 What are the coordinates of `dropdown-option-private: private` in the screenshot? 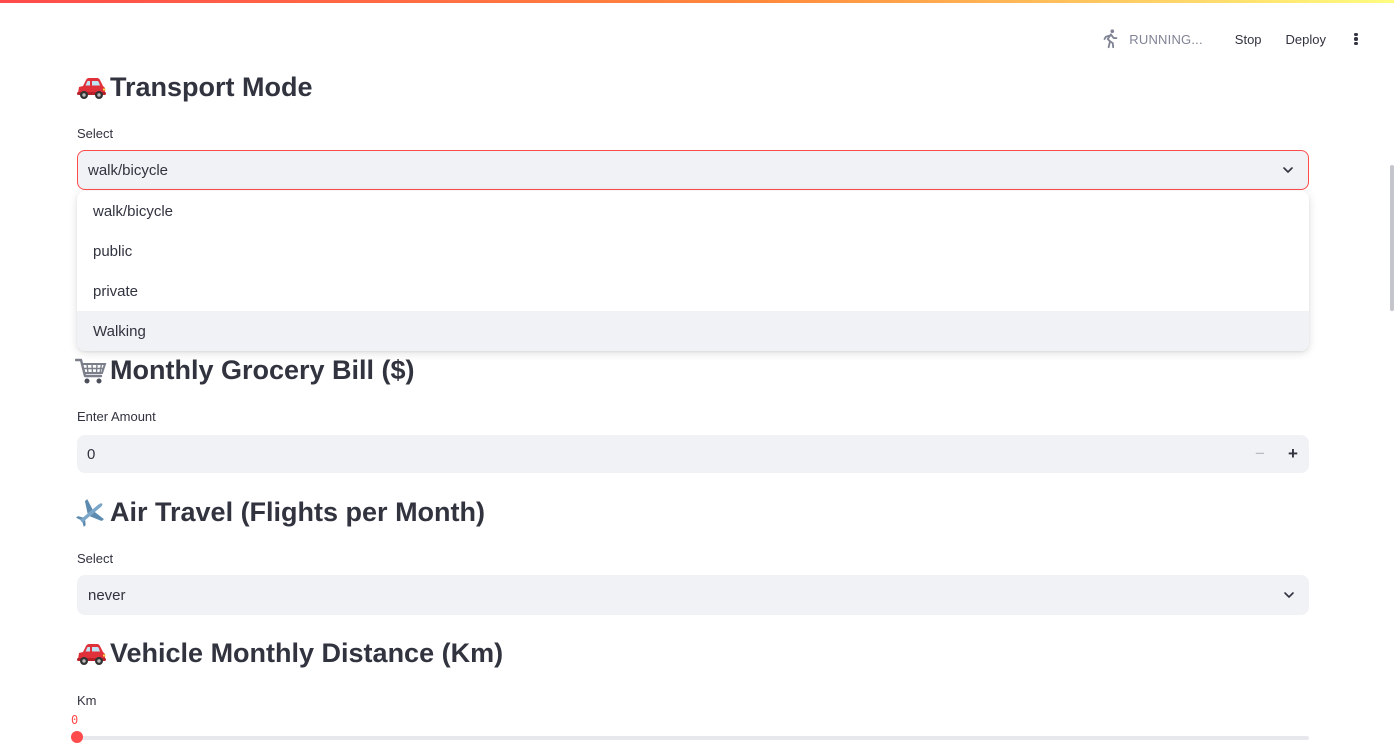 It's located at (693, 291).